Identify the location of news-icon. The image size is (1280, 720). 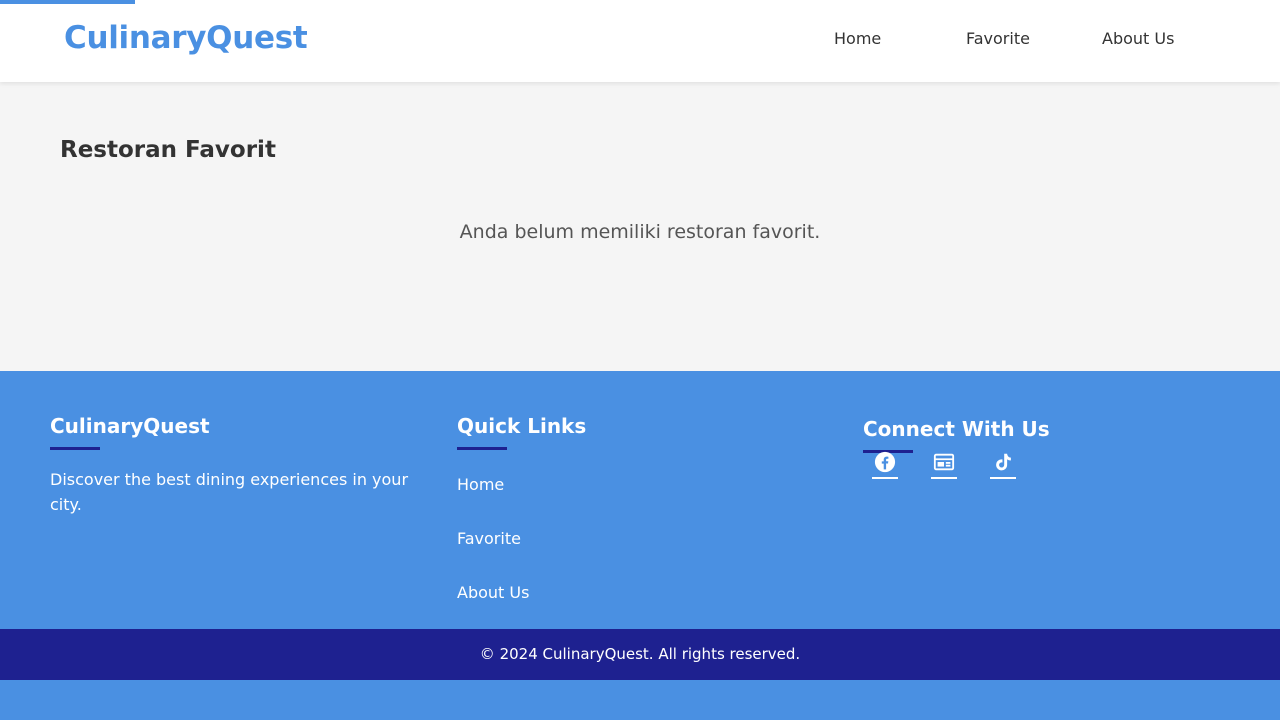
(944, 465).